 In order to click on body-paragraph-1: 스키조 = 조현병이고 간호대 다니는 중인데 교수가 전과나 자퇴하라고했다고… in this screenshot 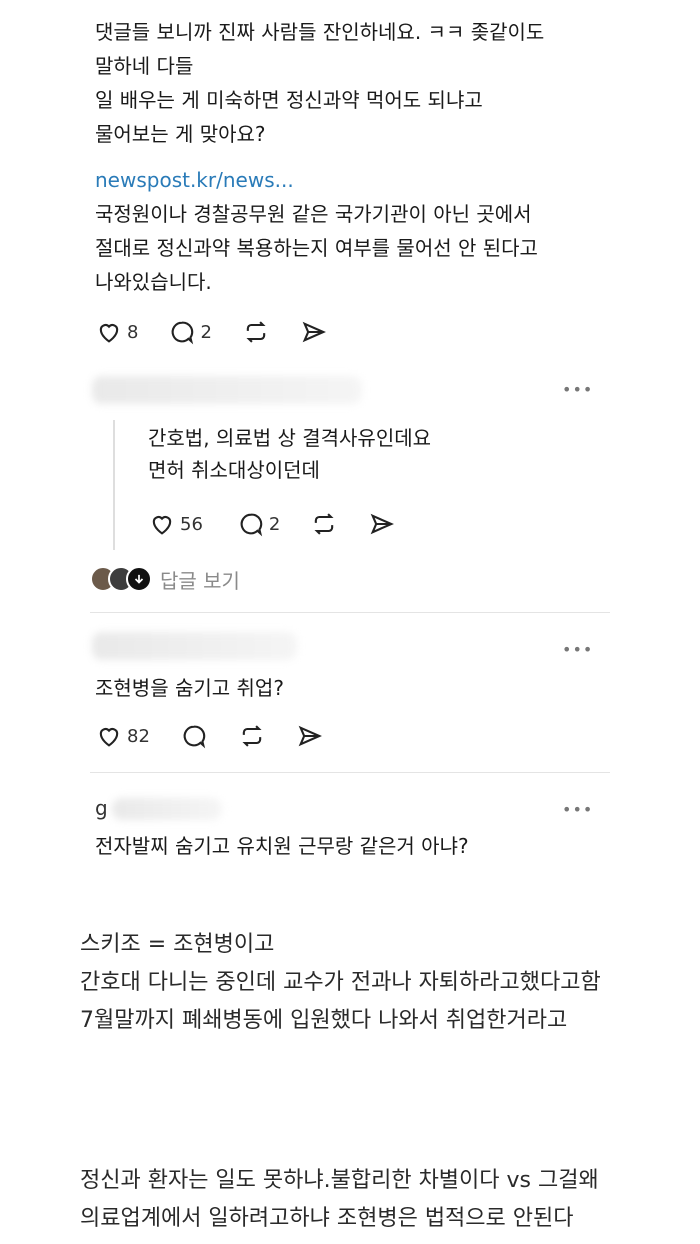, I will do `click(340, 983)`.